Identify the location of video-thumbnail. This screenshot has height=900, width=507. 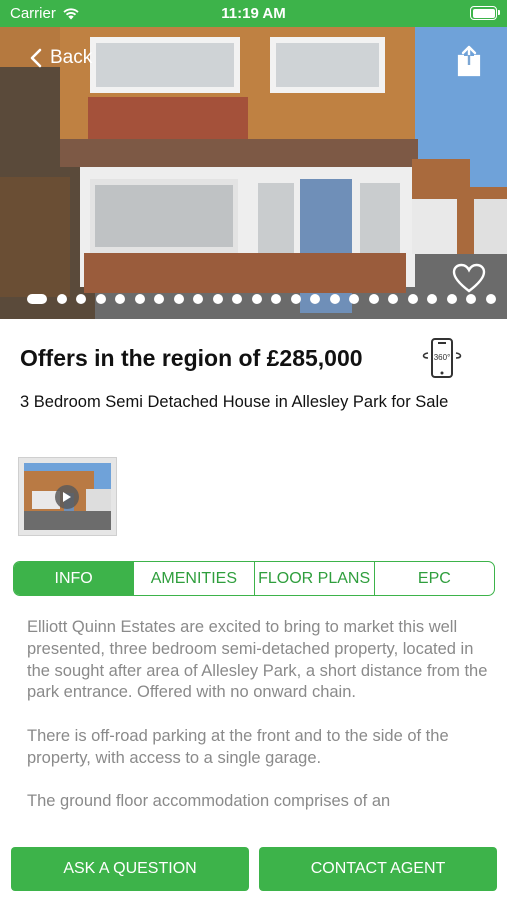
(67, 496).